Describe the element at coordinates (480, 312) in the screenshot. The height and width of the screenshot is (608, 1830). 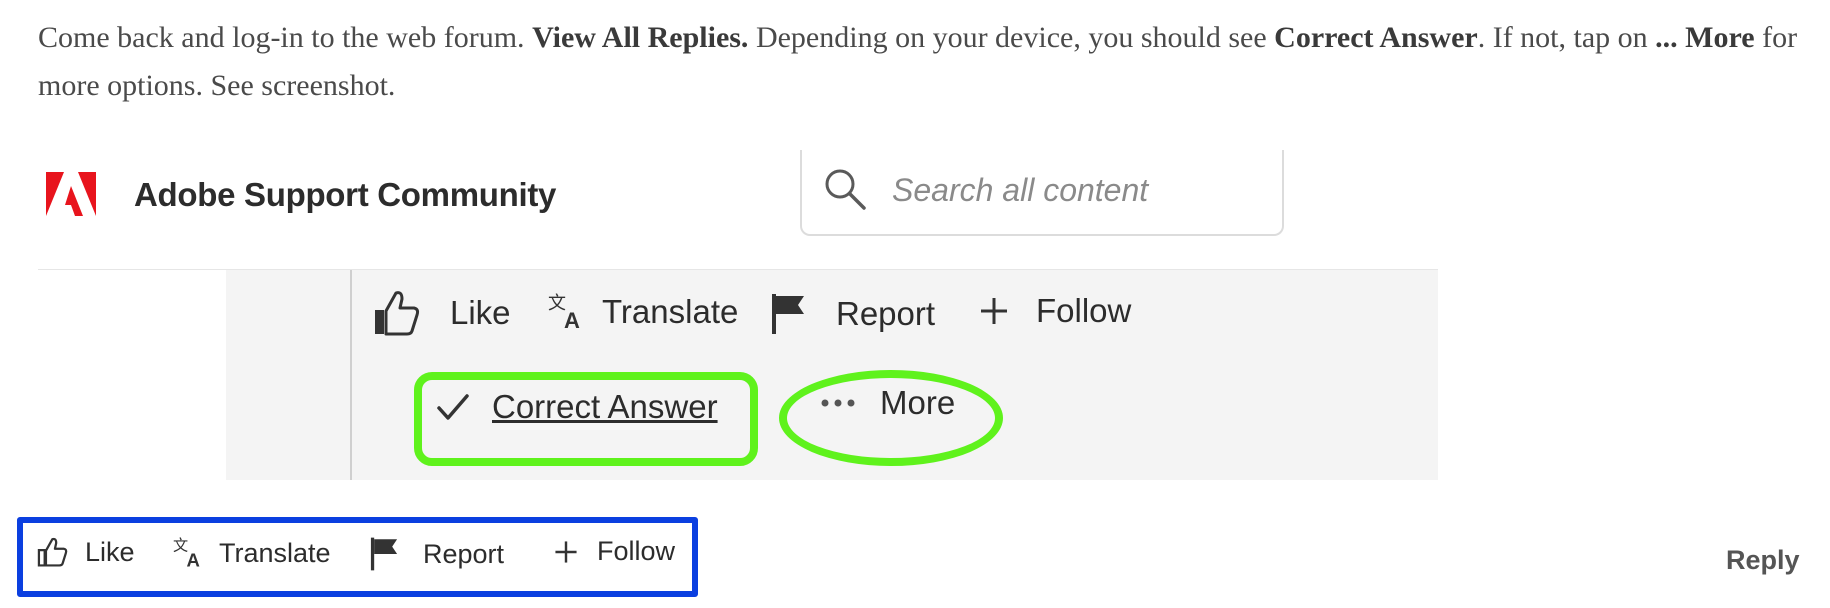
I see `like-label: Like` at that location.